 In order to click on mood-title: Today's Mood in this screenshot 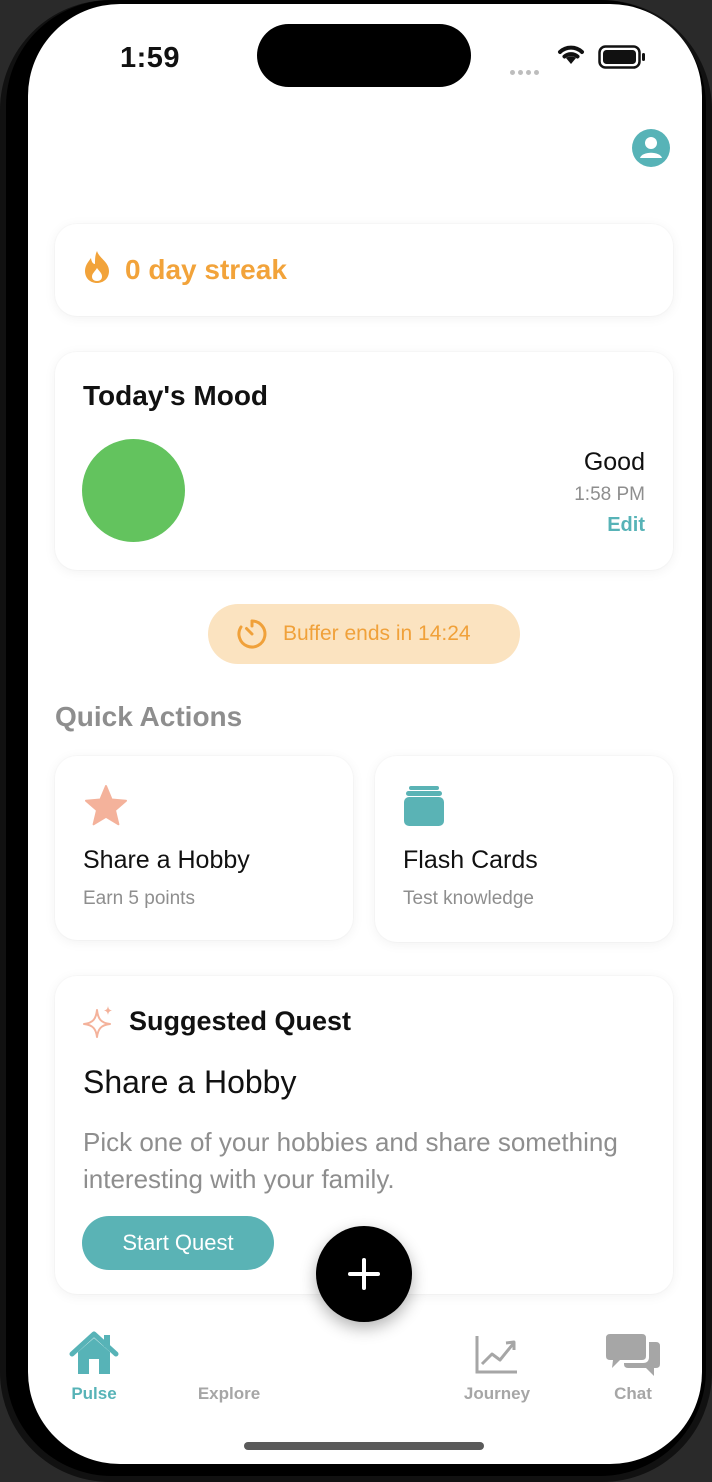, I will do `click(176, 395)`.